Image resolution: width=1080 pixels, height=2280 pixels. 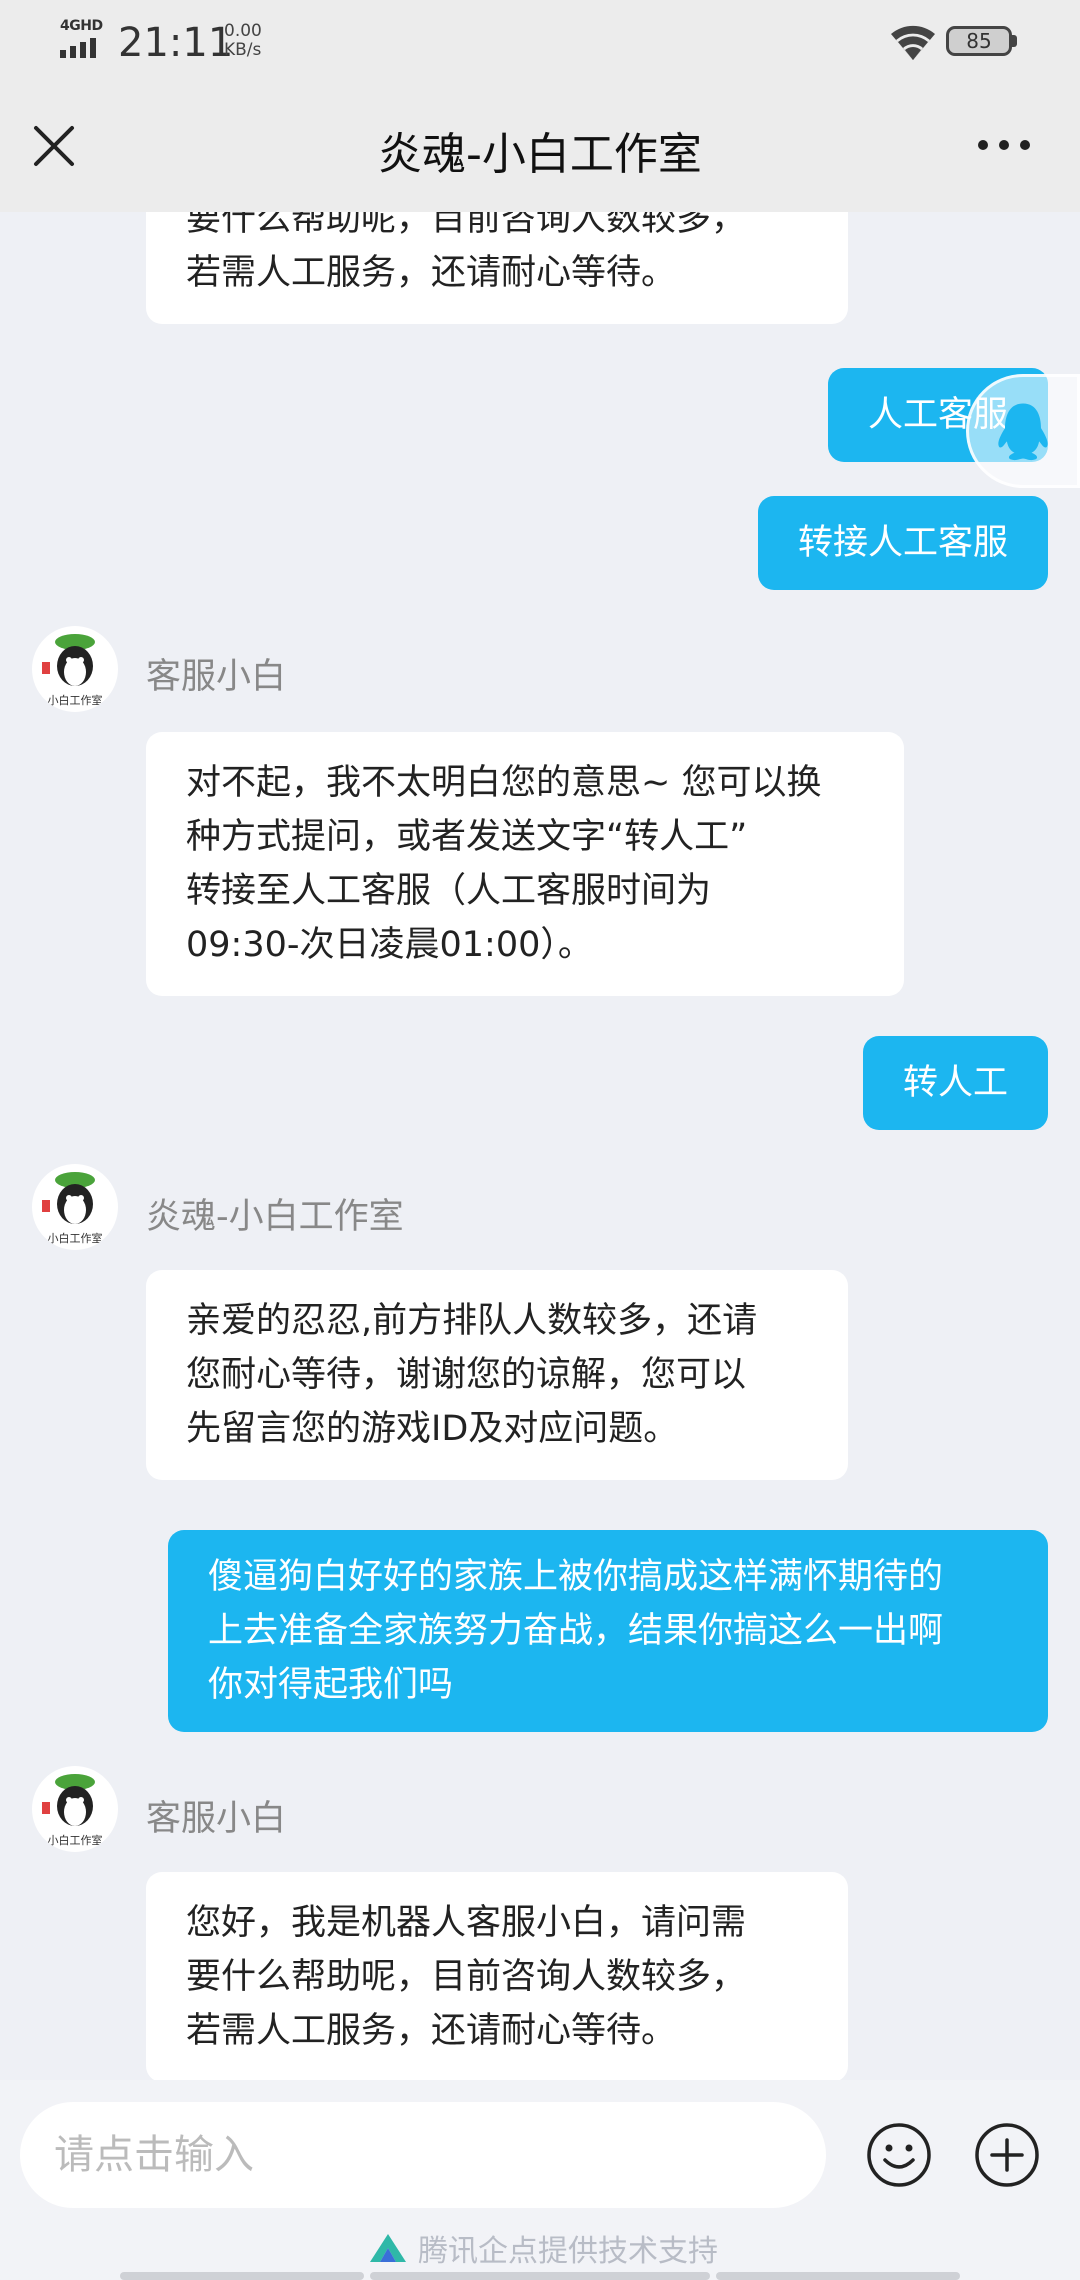 What do you see at coordinates (1007, 2155) in the screenshot?
I see `add-attachment-icon` at bounding box center [1007, 2155].